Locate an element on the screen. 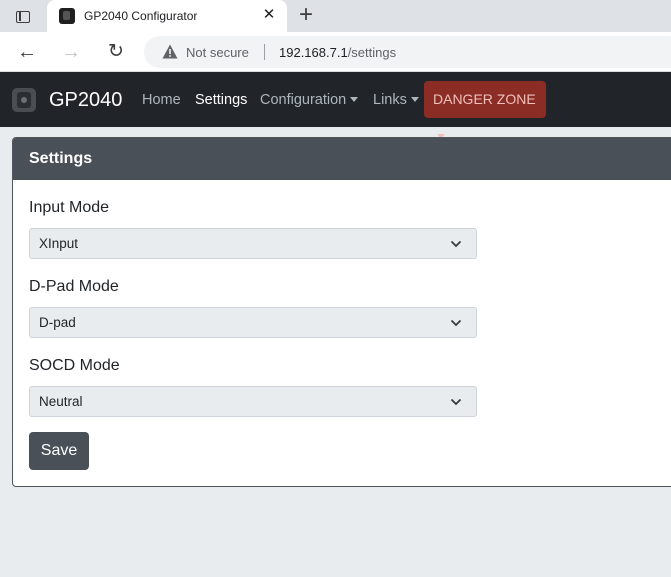 The image size is (671, 577). socd-mode-group: SOCD Mode Neutral is located at coordinates (253, 386).